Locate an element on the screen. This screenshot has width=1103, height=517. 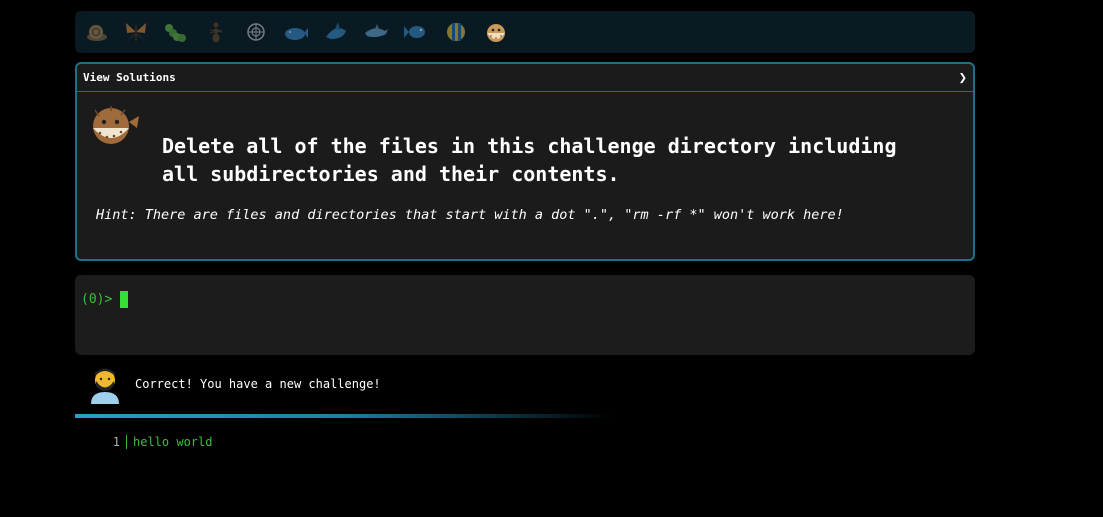
fish-icon is located at coordinates (416, 32).